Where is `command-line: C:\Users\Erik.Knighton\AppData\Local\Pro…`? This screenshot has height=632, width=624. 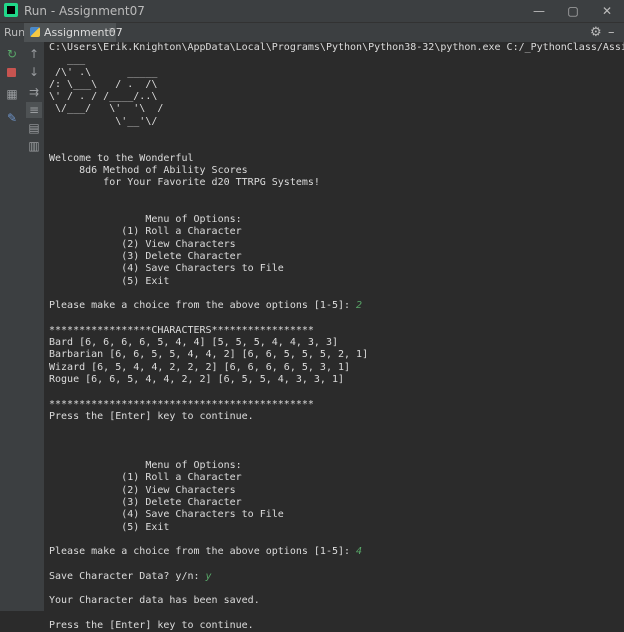 command-line: C:\Users\Erik.Knighton\AppData\Local\Pro… is located at coordinates (336, 47).